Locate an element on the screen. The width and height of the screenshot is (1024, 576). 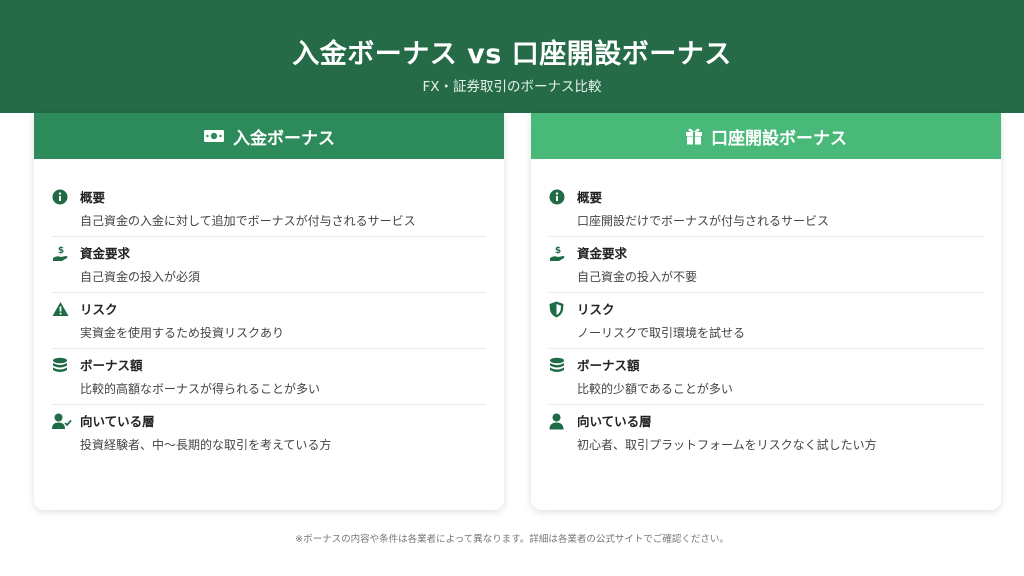
deposit-bonus-card-header: 入金ボーナス is located at coordinates (269, 136).